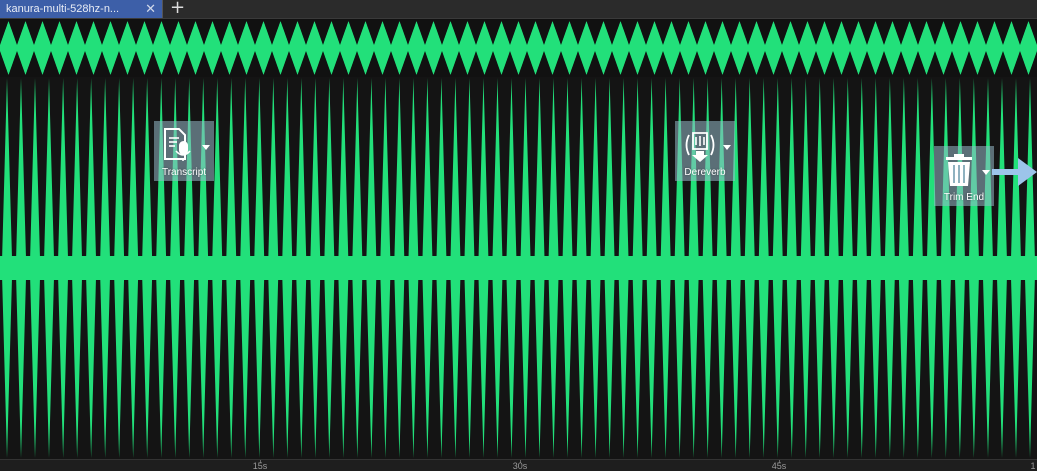  I want to click on trim-end-button: Trim End, so click(964, 176).